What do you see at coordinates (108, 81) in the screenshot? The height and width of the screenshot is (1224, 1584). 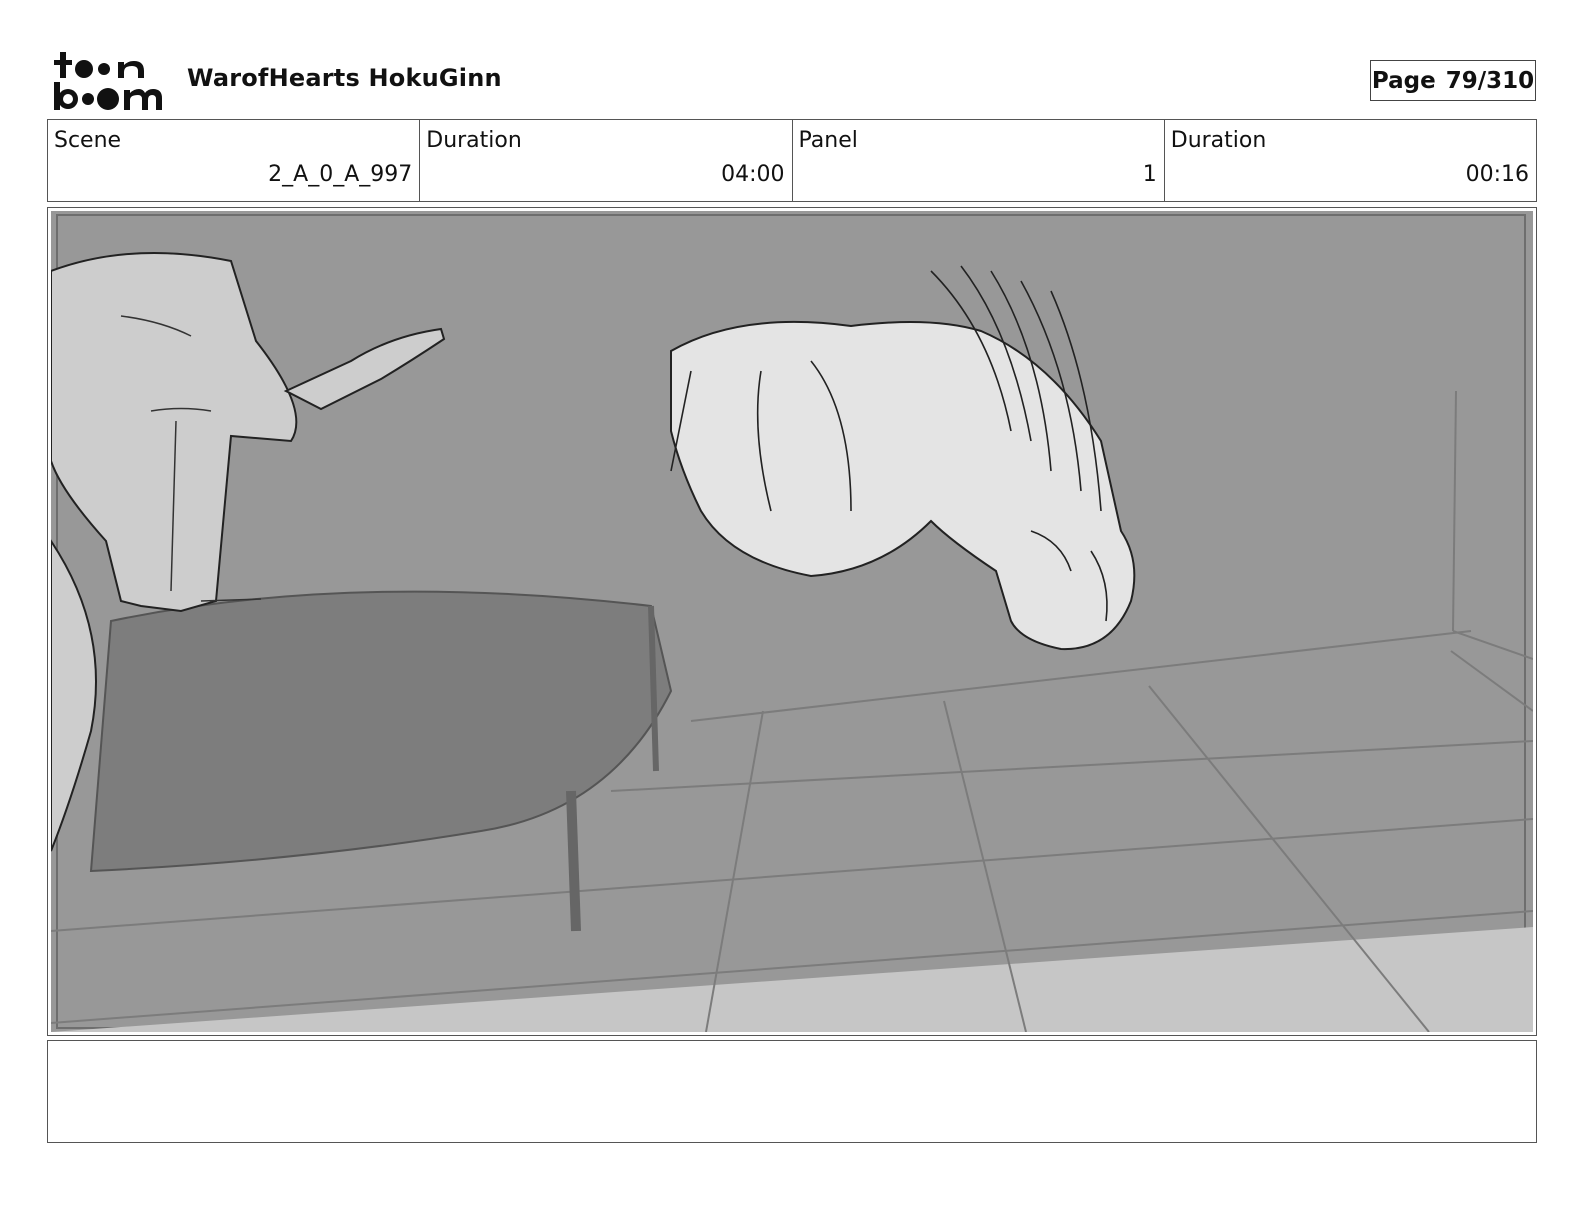 I see `toonboom-logo` at bounding box center [108, 81].